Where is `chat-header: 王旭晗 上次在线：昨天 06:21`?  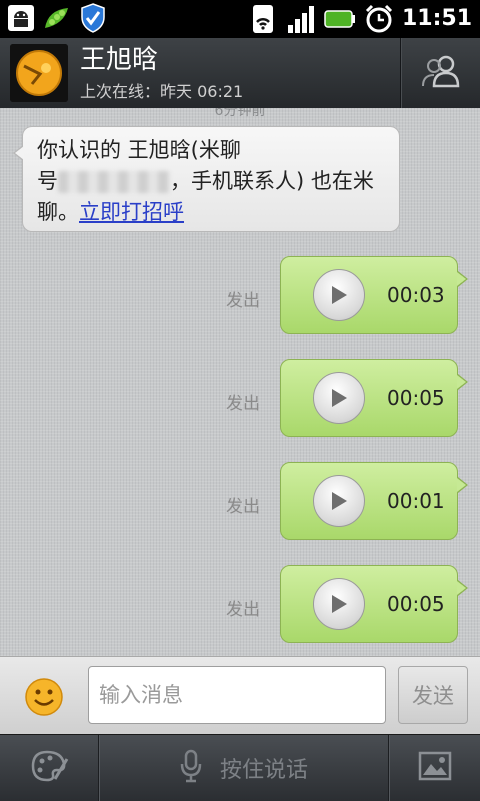
chat-header: 王旭晗 上次在线：昨天 06:21 is located at coordinates (240, 73).